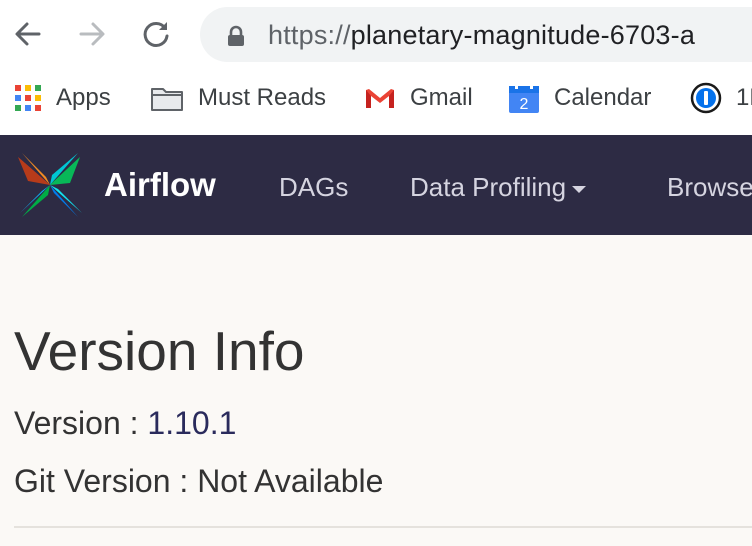 This screenshot has height=546, width=752. What do you see at coordinates (383, 527) in the screenshot?
I see `divider` at bounding box center [383, 527].